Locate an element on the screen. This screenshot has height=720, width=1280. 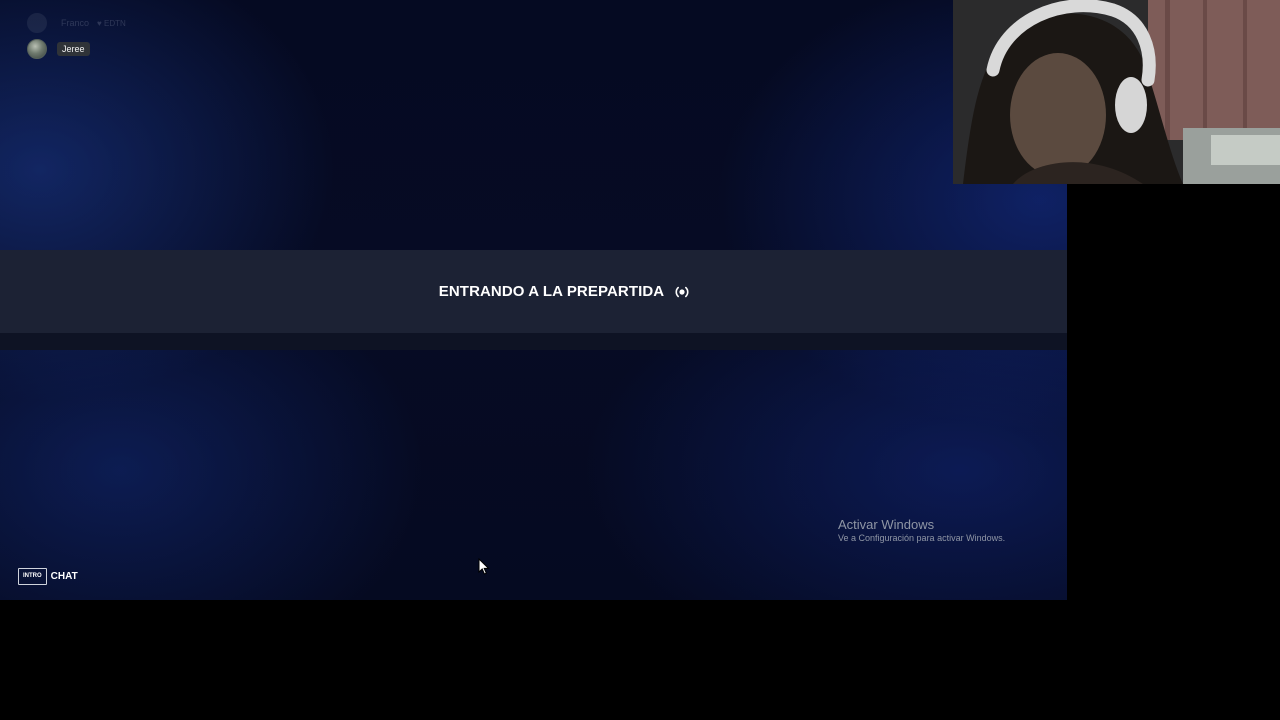
party-member-row: Jeree is located at coordinates (58, 49).